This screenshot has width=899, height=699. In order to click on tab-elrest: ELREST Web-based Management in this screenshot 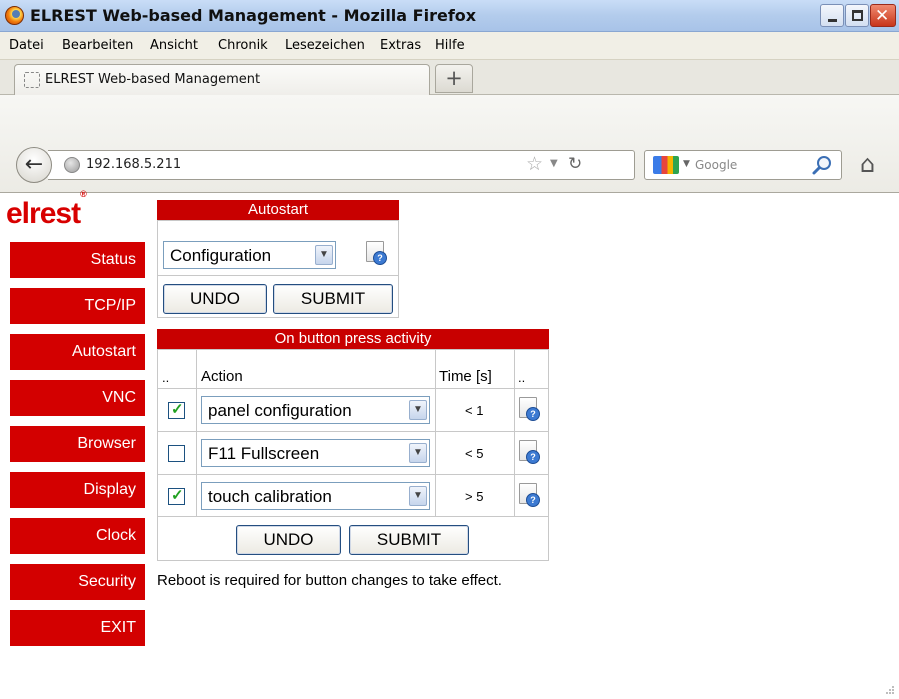, I will do `click(222, 79)`.